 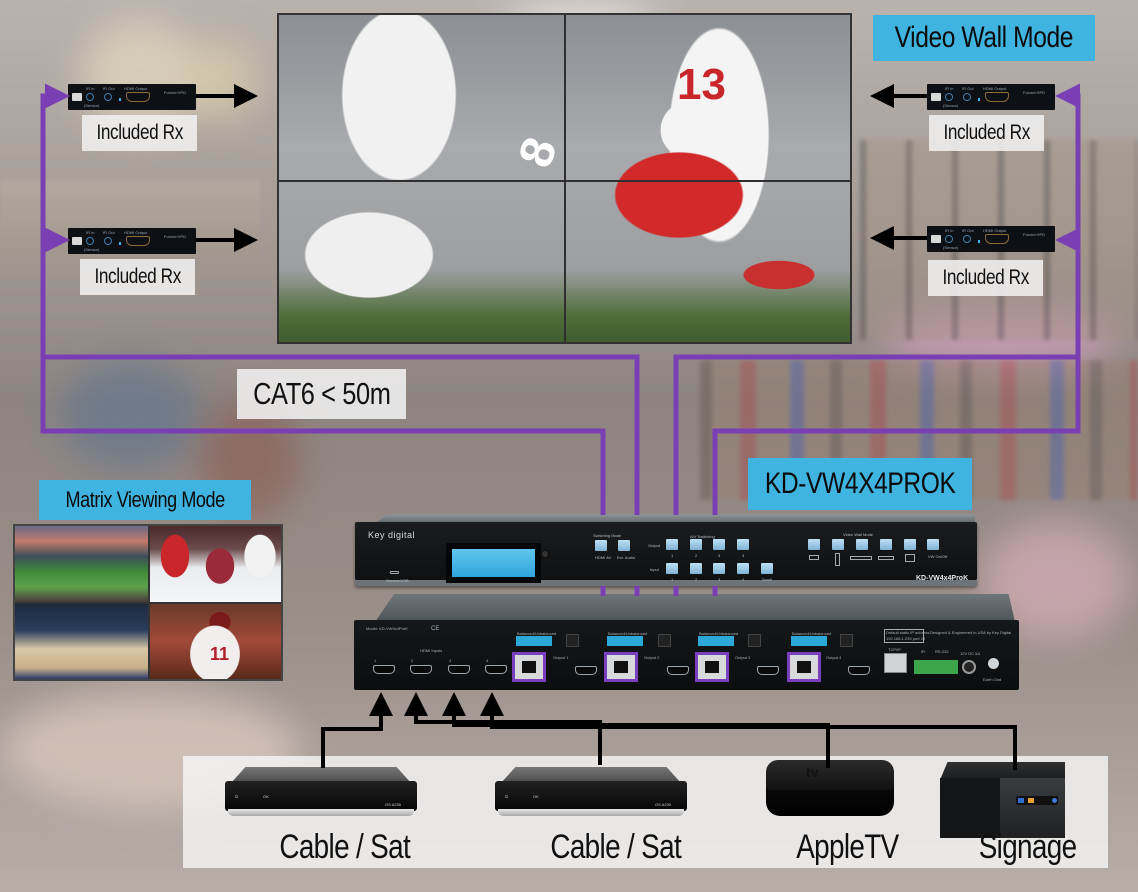 I want to click on output-4-hdbaset-port, so click(x=804, y=667).